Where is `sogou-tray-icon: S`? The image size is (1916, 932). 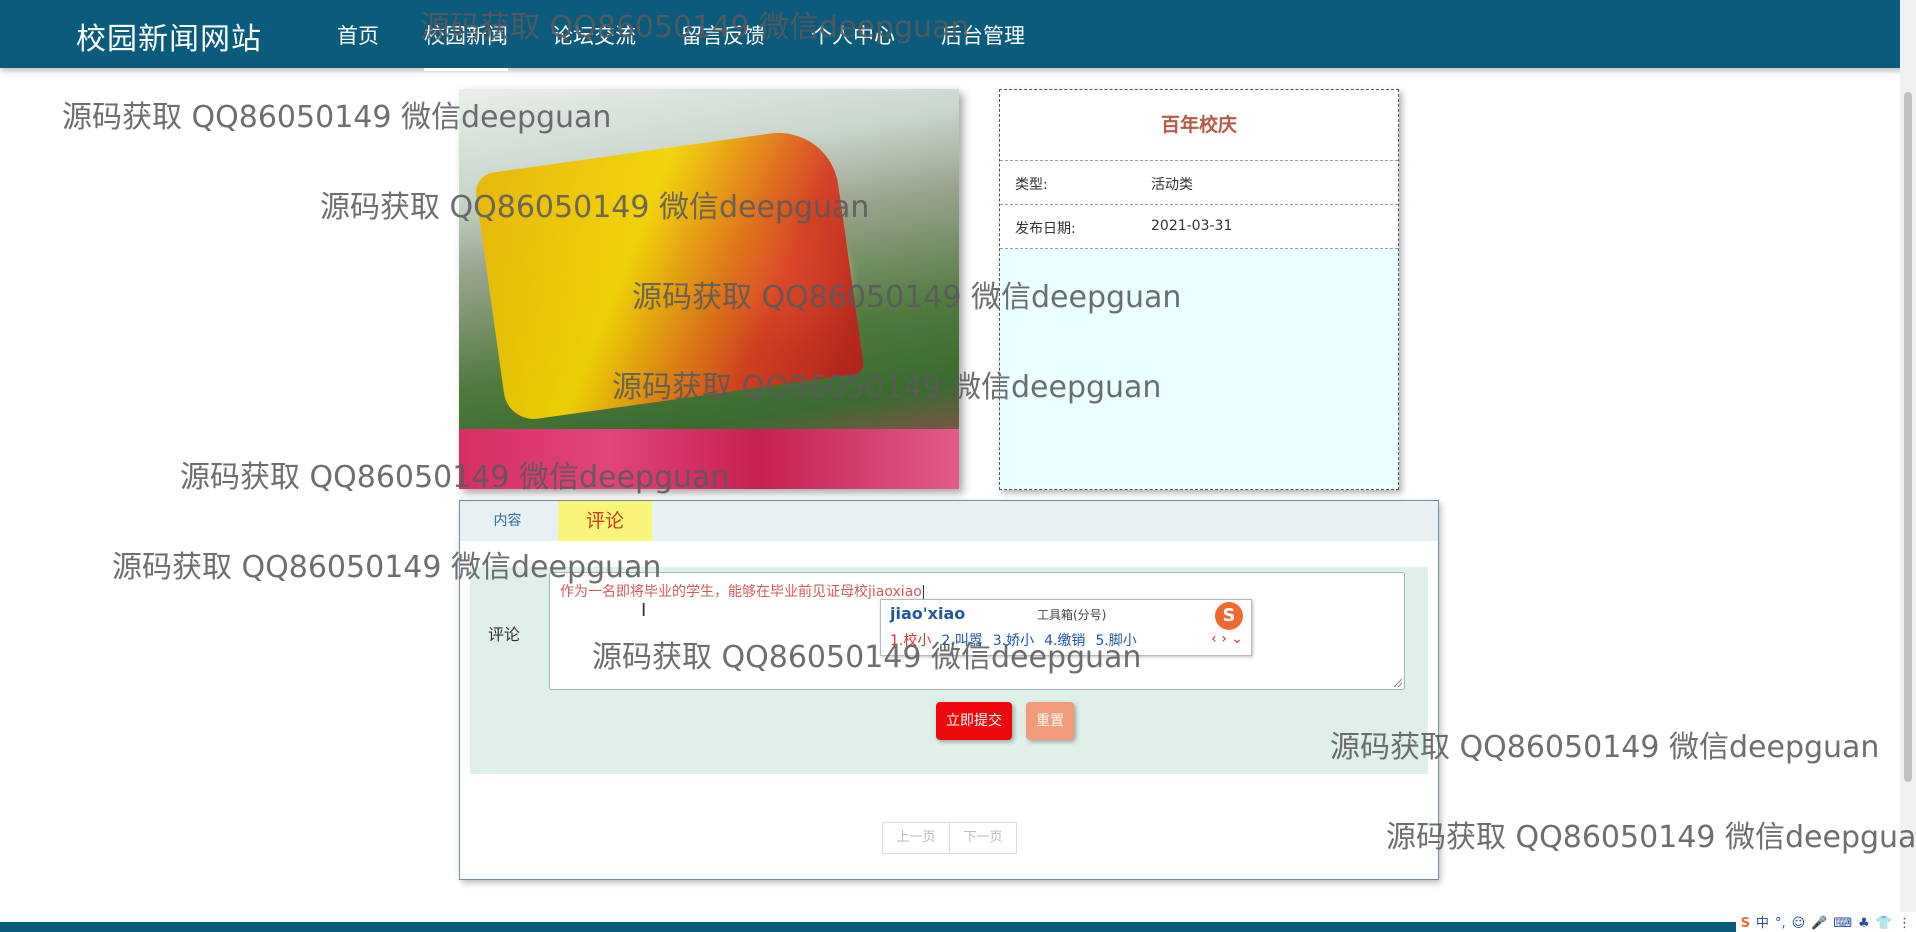 sogou-tray-icon: S is located at coordinates (1745, 923).